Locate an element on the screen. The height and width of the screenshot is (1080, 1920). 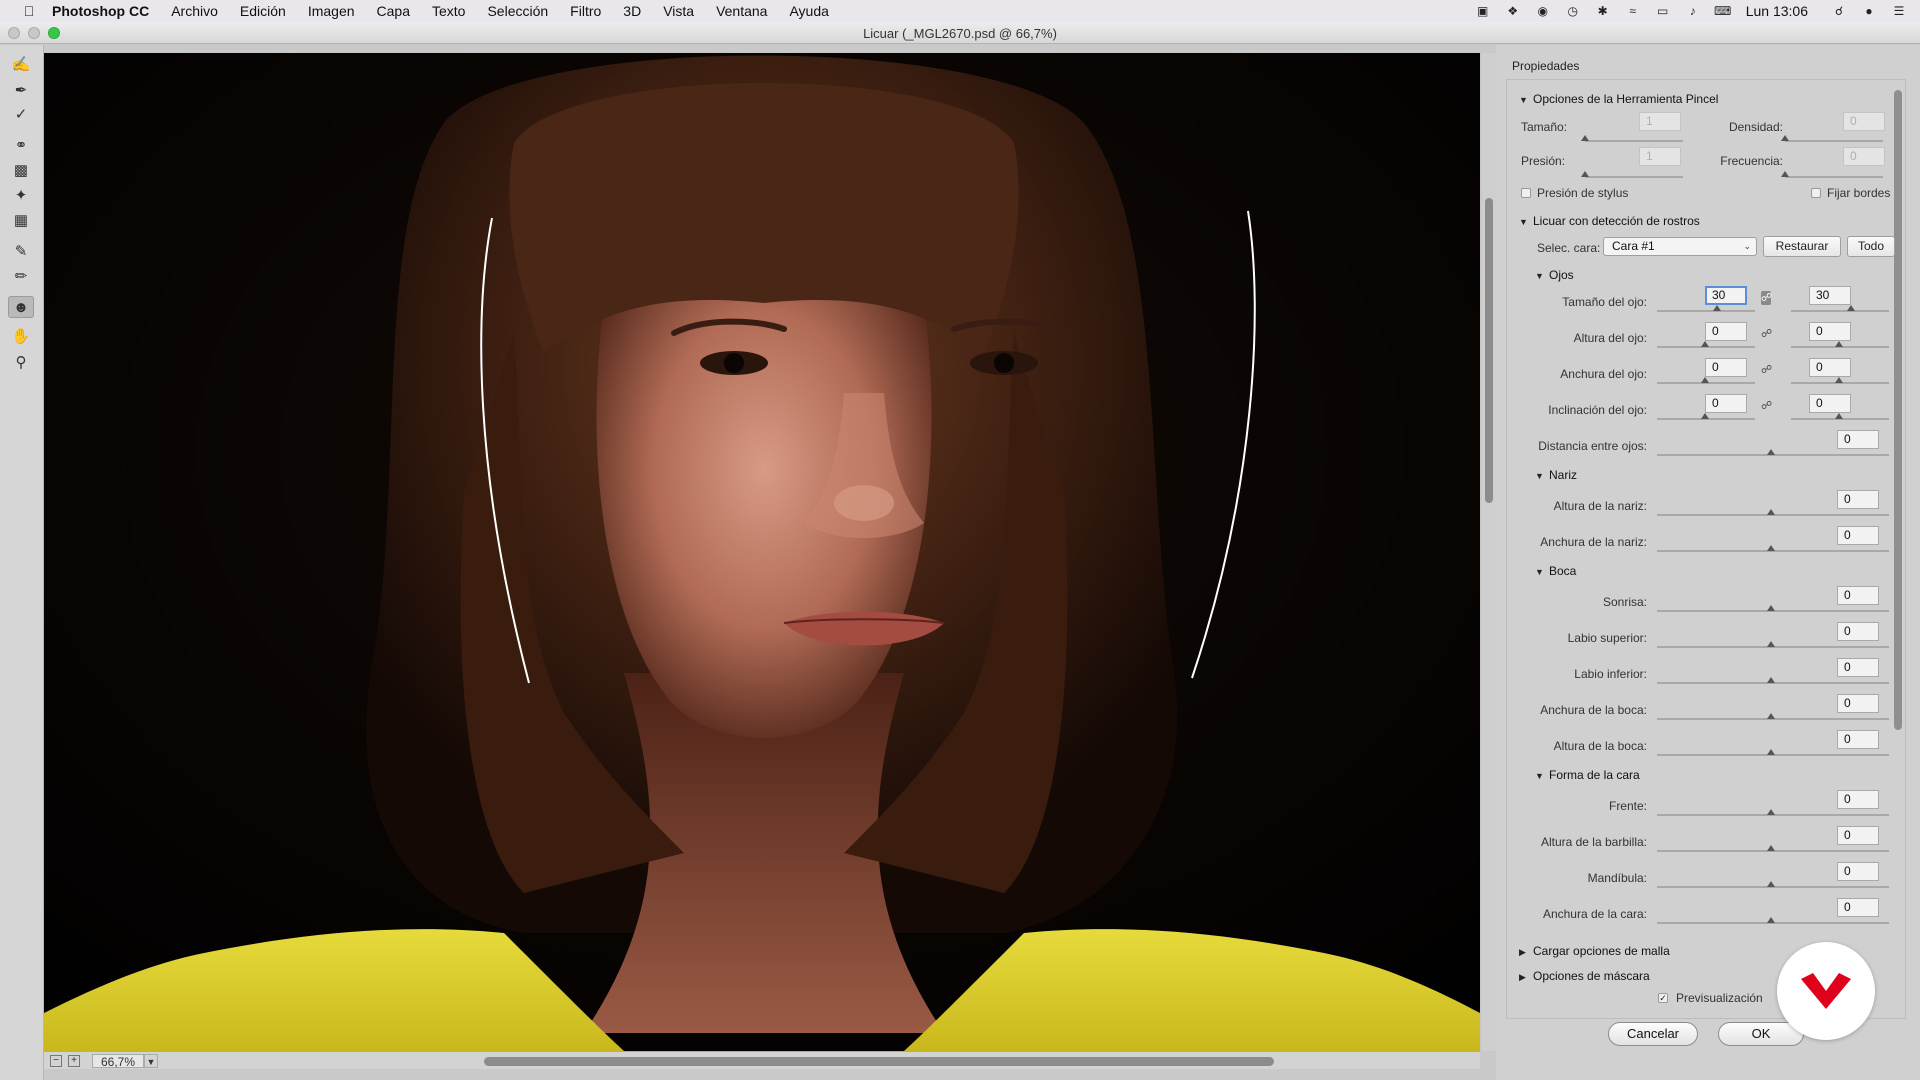
restore-button: Restaurar is located at coordinates (1802, 246).